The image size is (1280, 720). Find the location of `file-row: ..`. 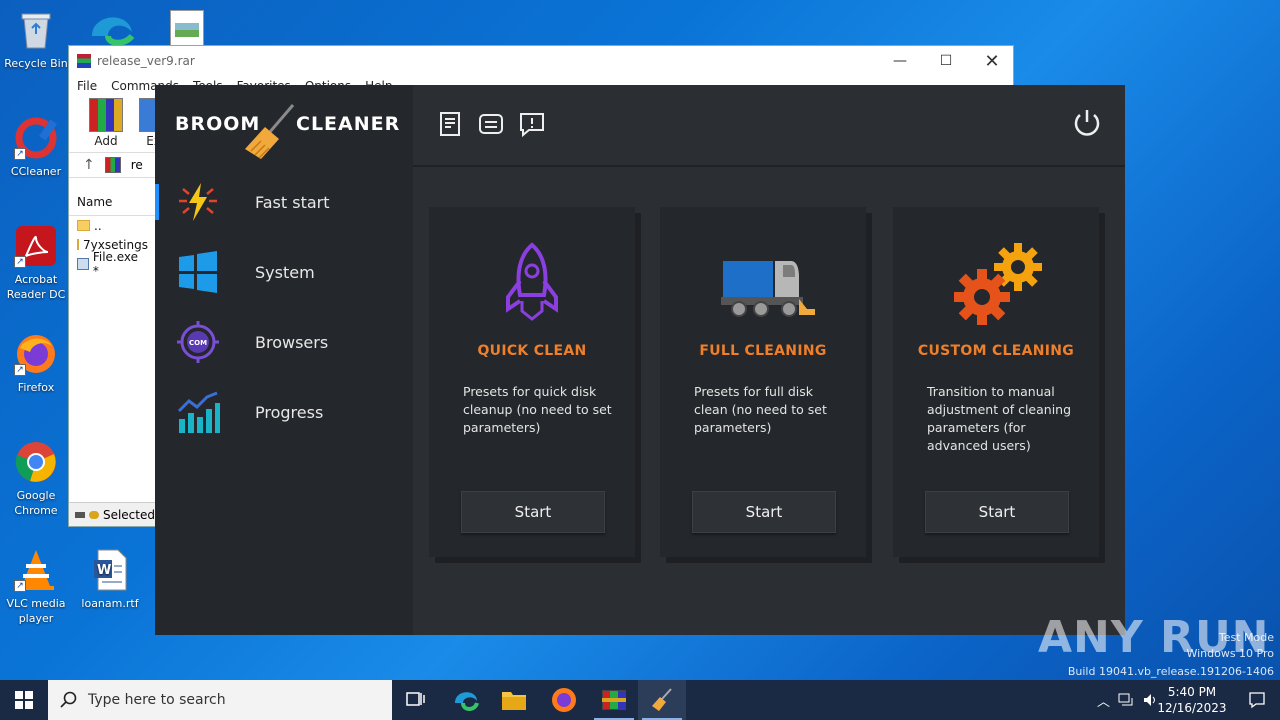

file-row: .. is located at coordinates (112, 225).